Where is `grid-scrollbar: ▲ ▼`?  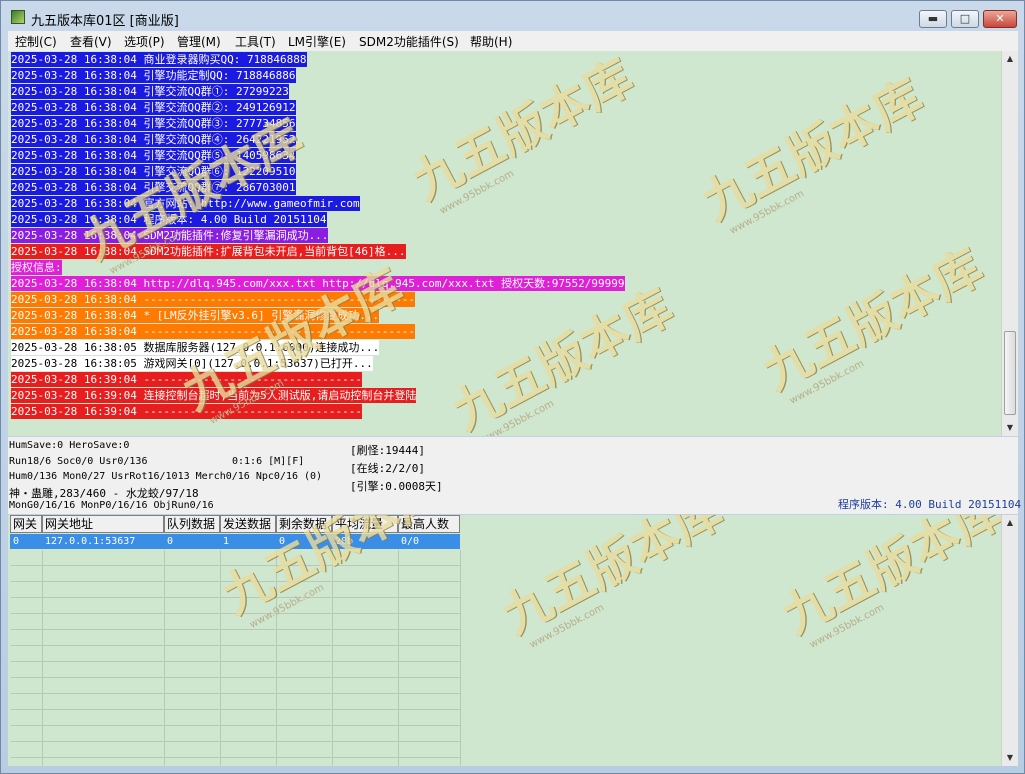
grid-scrollbar: ▲ ▼ is located at coordinates (1009, 640).